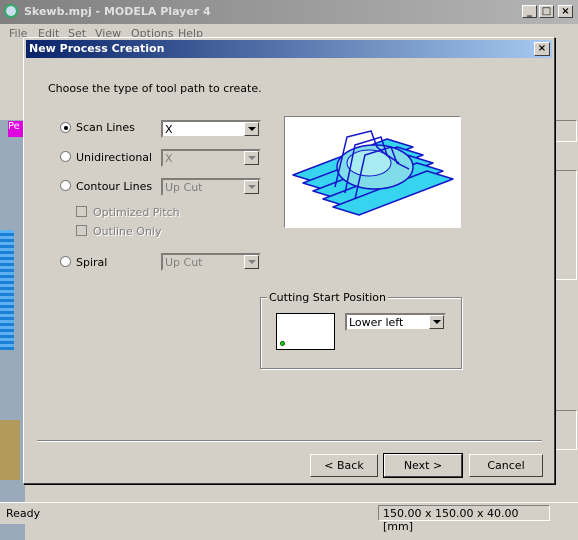 This screenshot has width=578, height=540. I want to click on maximize-button: □, so click(546, 11).